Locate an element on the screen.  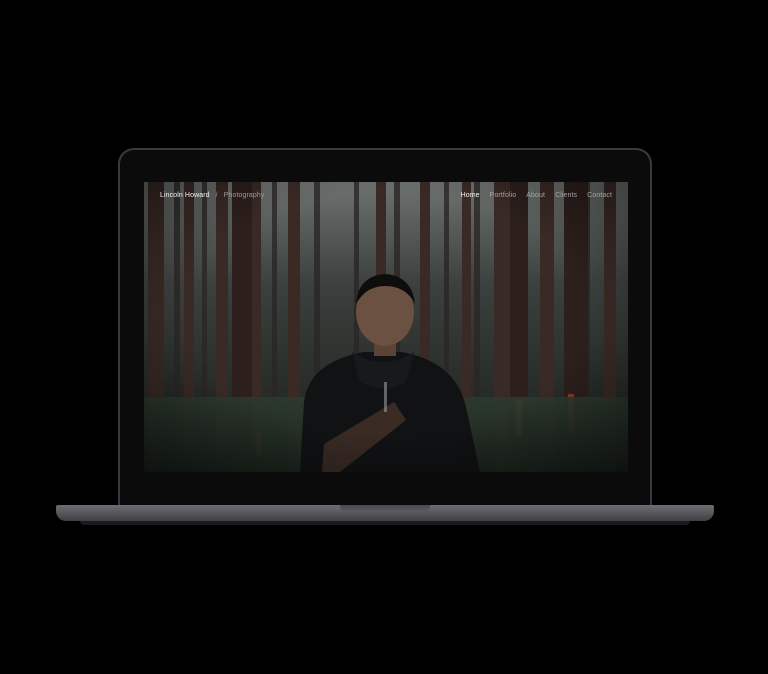
laptop-base-shadow is located at coordinates (385, 523).